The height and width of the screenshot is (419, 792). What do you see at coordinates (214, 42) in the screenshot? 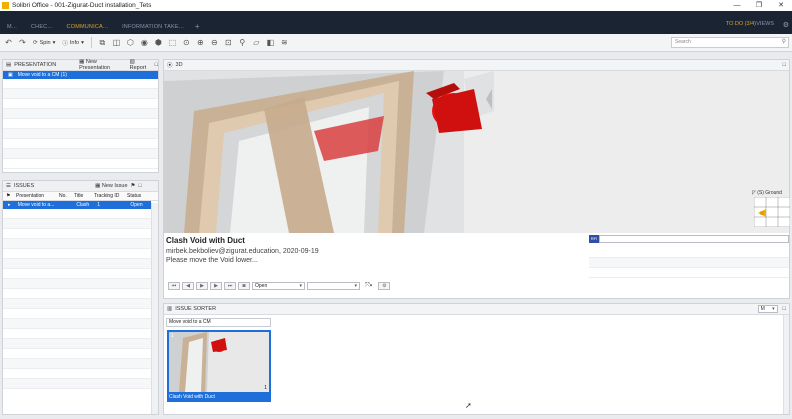
I see `zoom-out-icon: ⊖` at bounding box center [214, 42].